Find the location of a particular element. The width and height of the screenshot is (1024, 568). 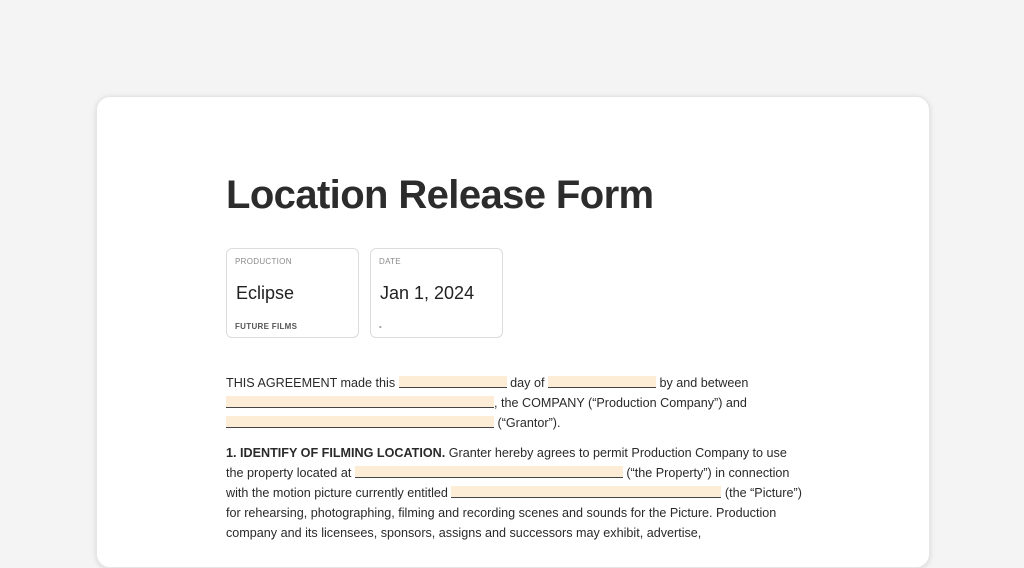

production-label: PRODUCTION is located at coordinates (263, 261).